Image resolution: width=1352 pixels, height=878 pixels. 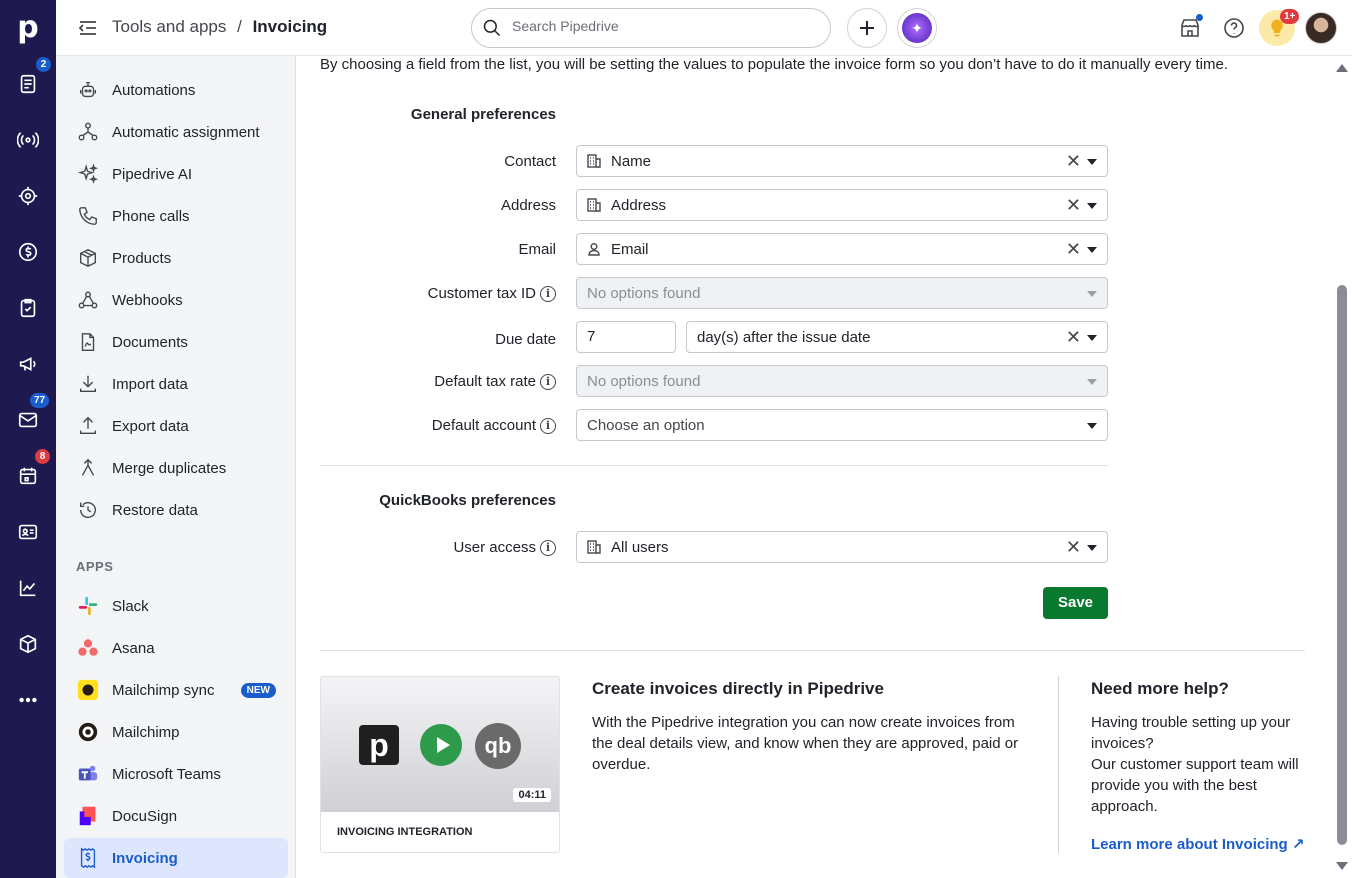 I want to click on video-thumbnail: p qb 04:11, so click(x=440, y=744).